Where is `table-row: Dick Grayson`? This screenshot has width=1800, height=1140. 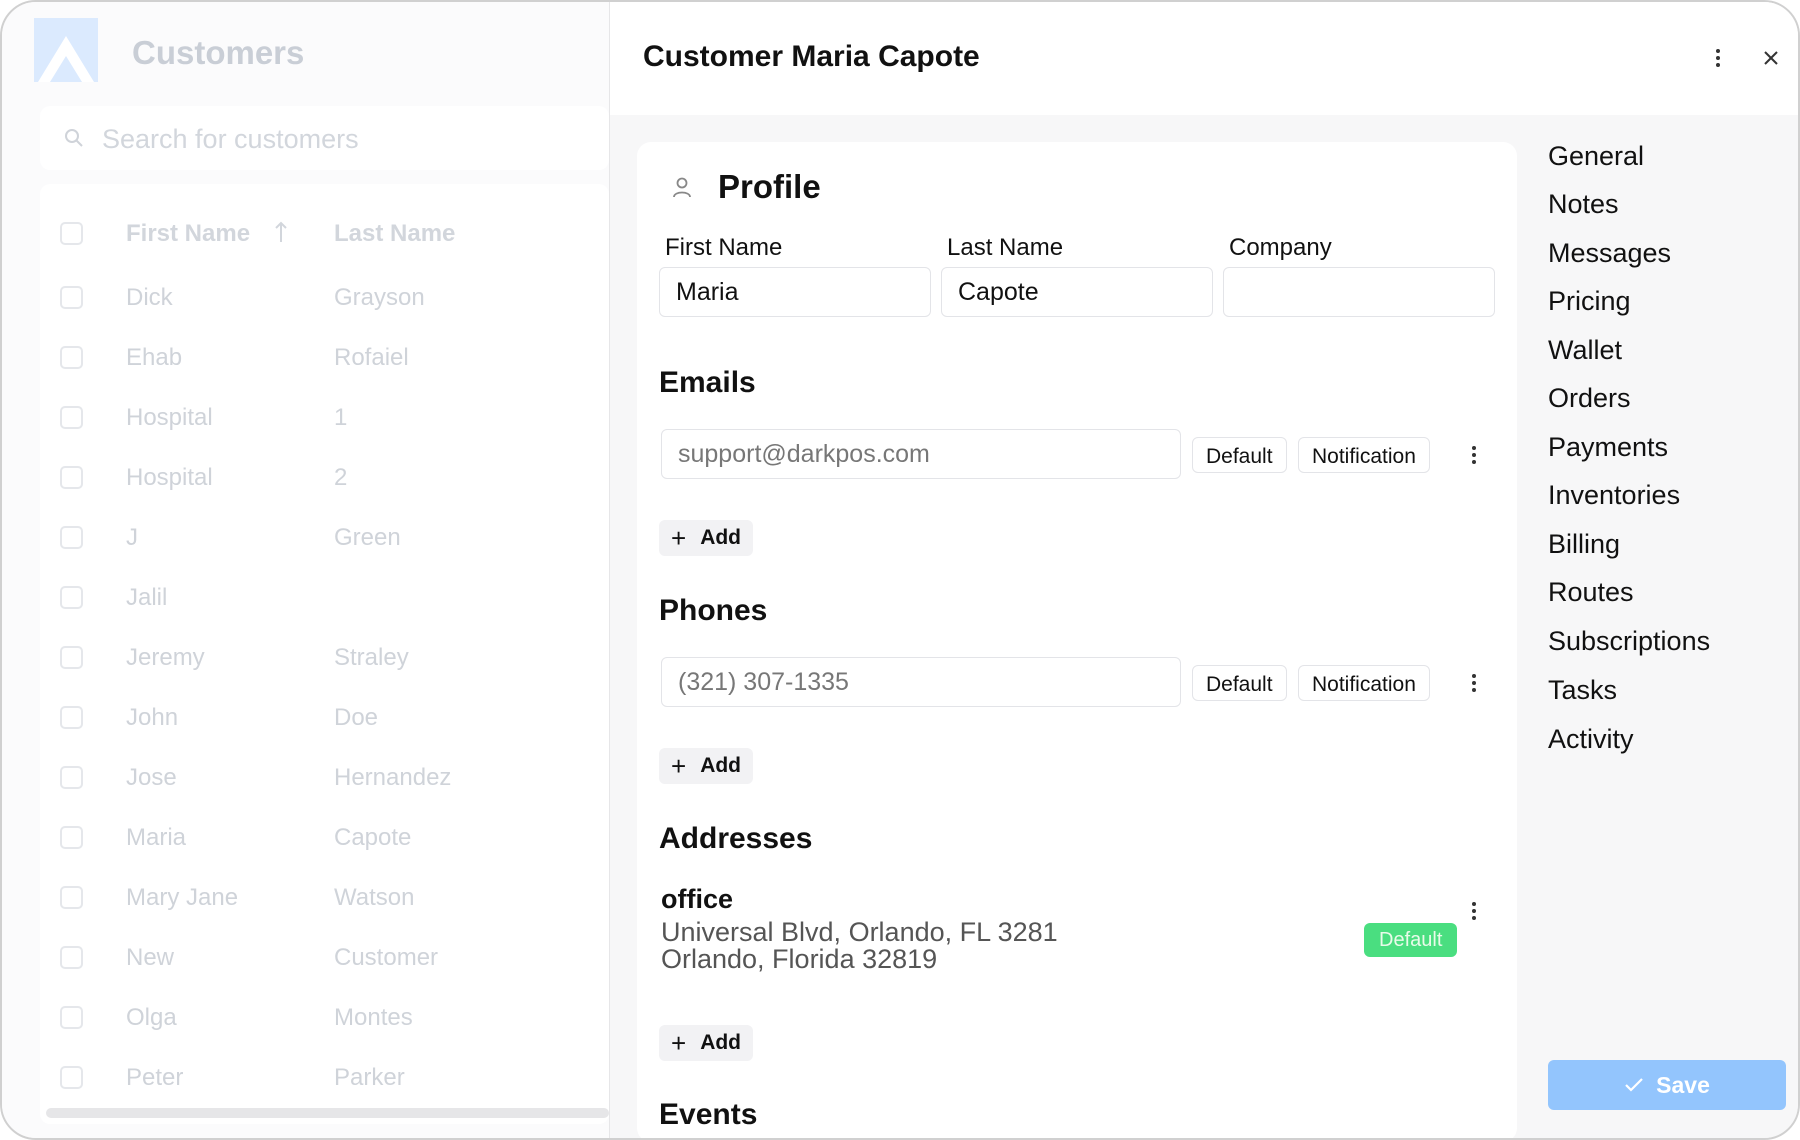 table-row: Dick Grayson is located at coordinates (324, 298).